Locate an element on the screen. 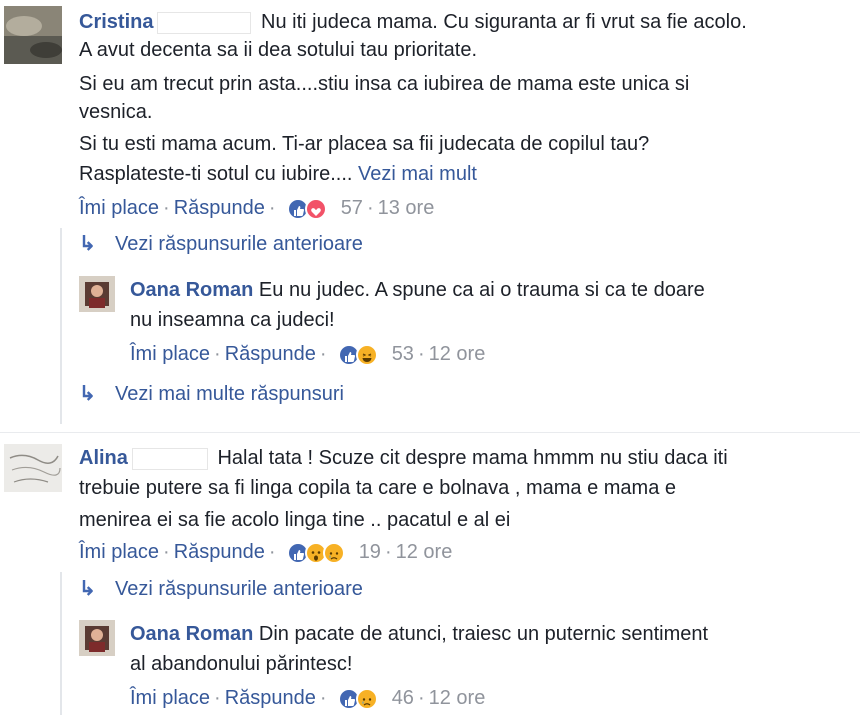 The height and width of the screenshot is (718, 860). reaction-count: 46 is located at coordinates (403, 698).